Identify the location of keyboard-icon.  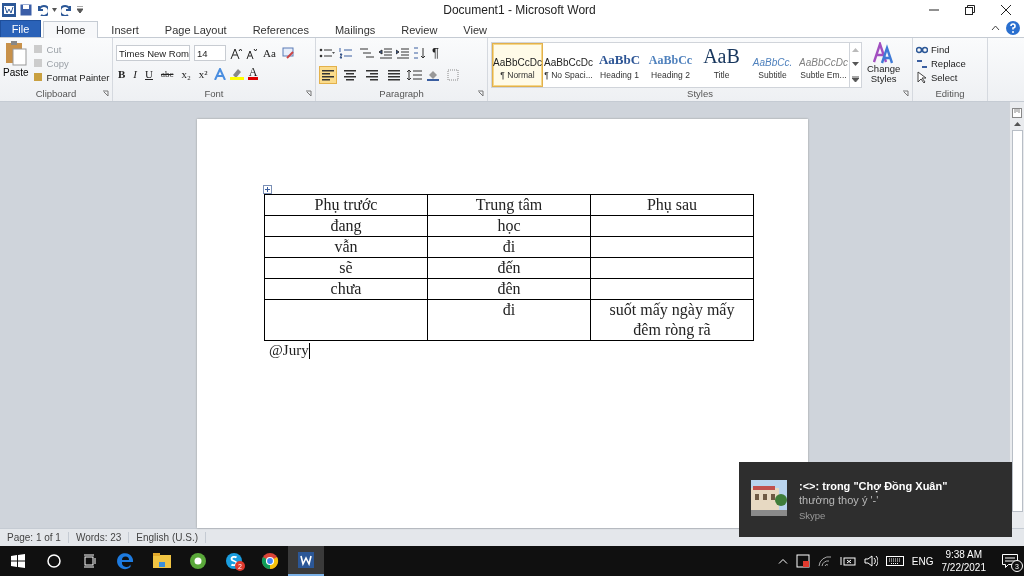
(894, 561).